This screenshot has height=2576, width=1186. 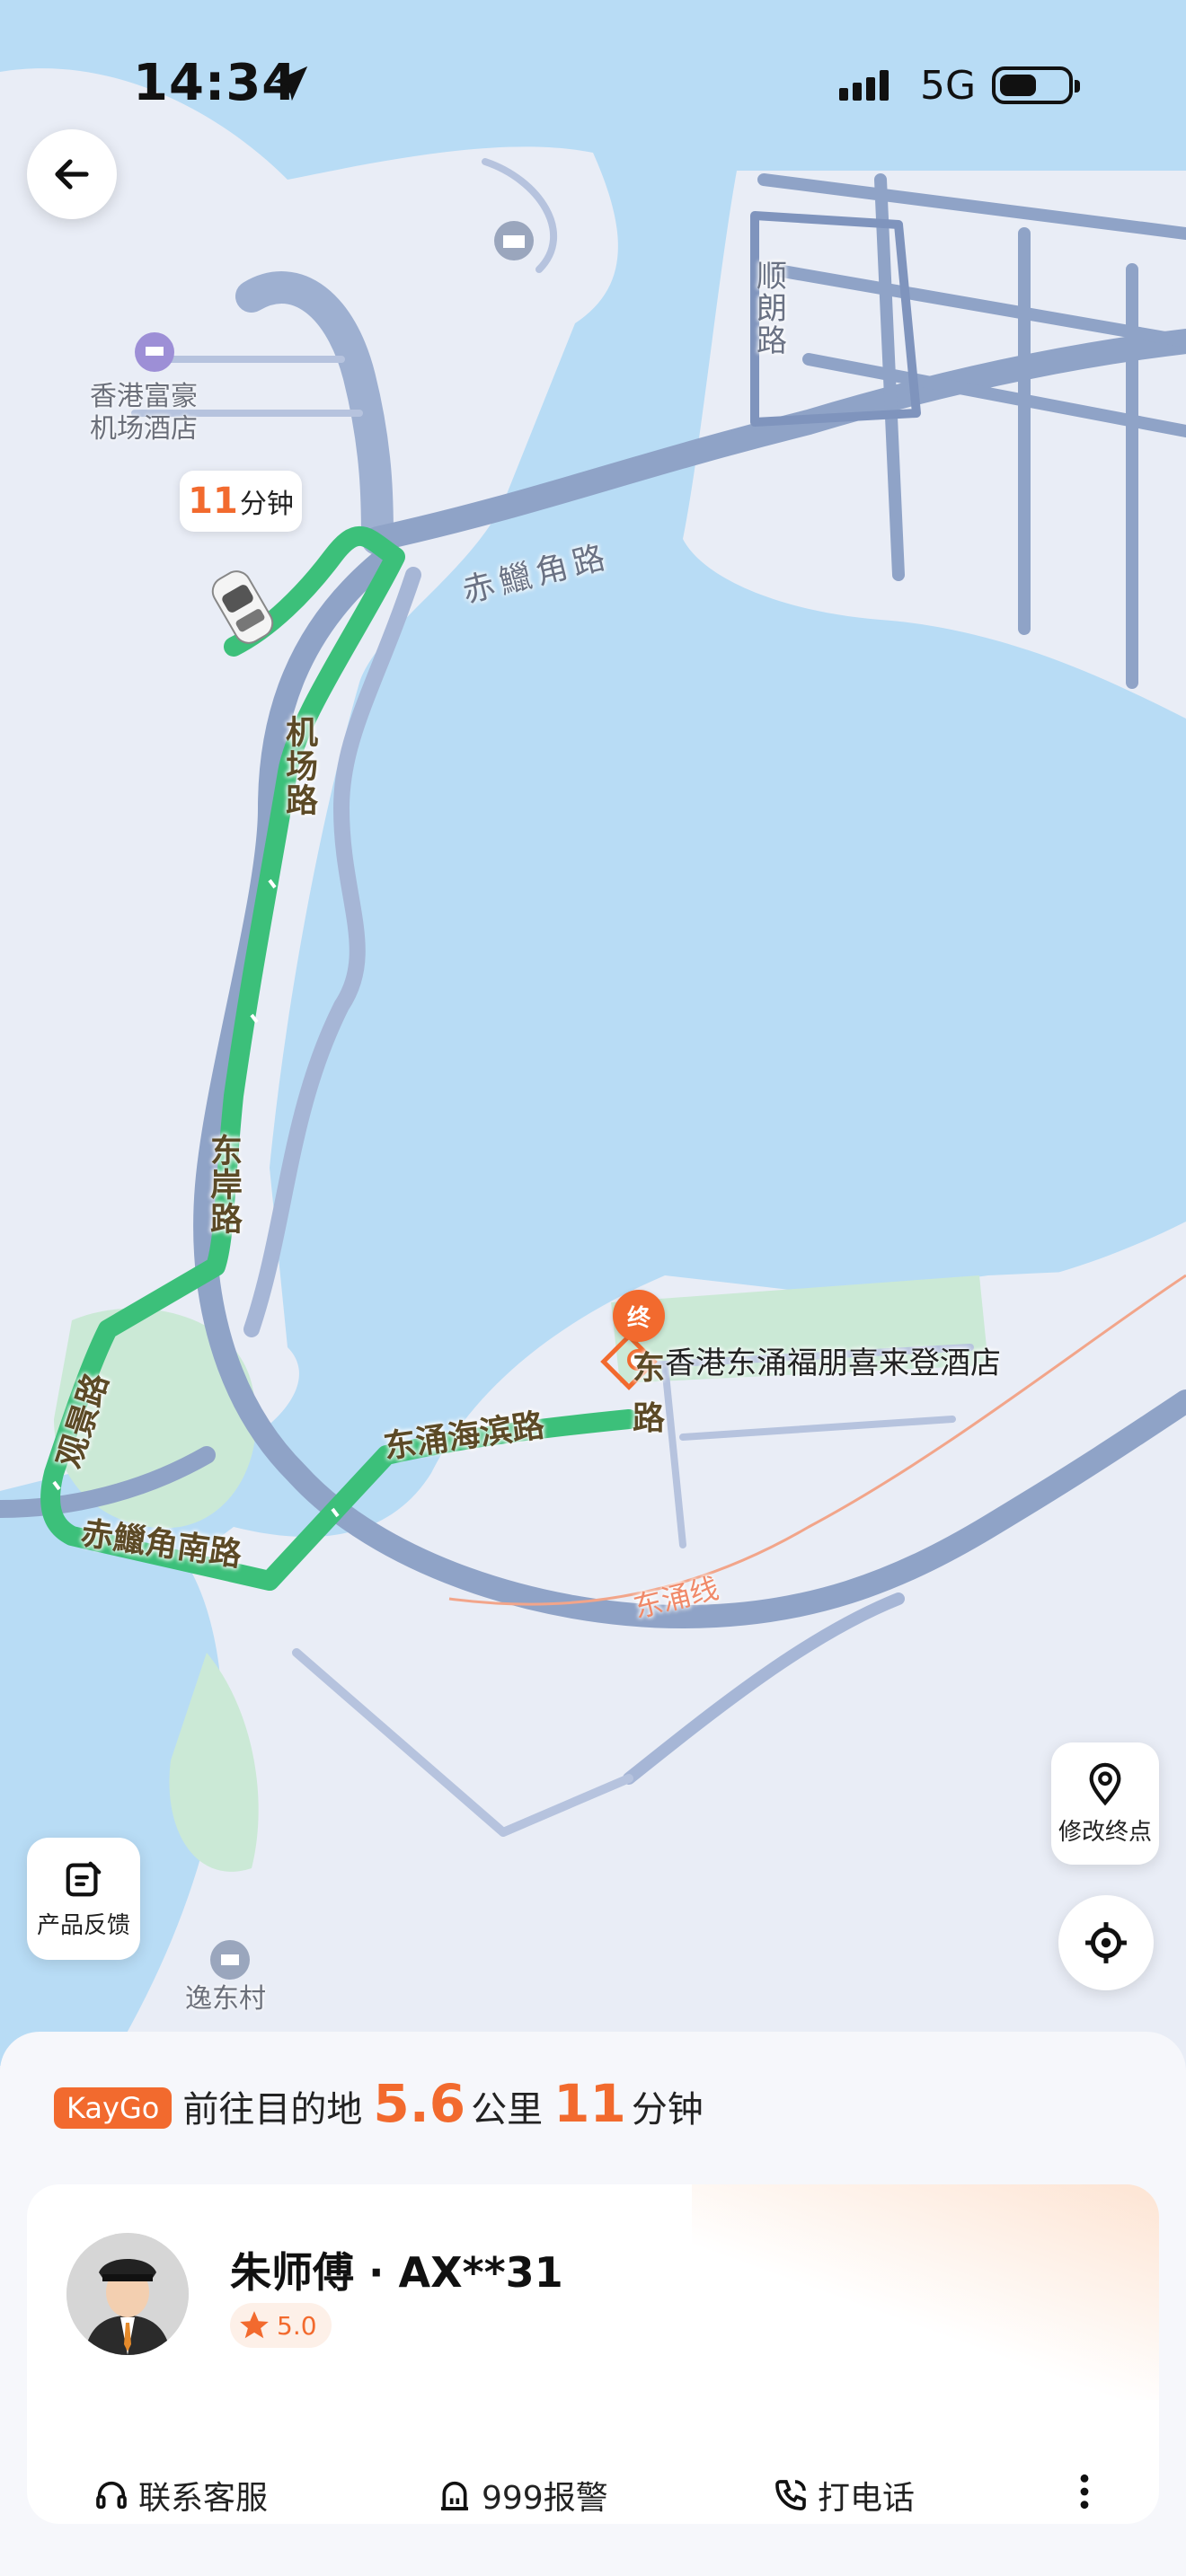 I want to click on headset-icon, so click(x=111, y=2495).